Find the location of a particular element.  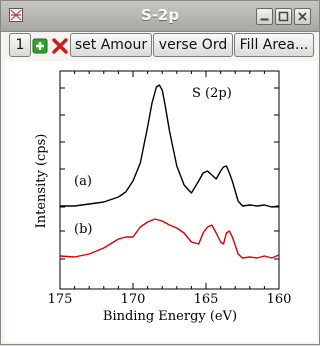

x-tick-label: 165 is located at coordinates (206, 299).